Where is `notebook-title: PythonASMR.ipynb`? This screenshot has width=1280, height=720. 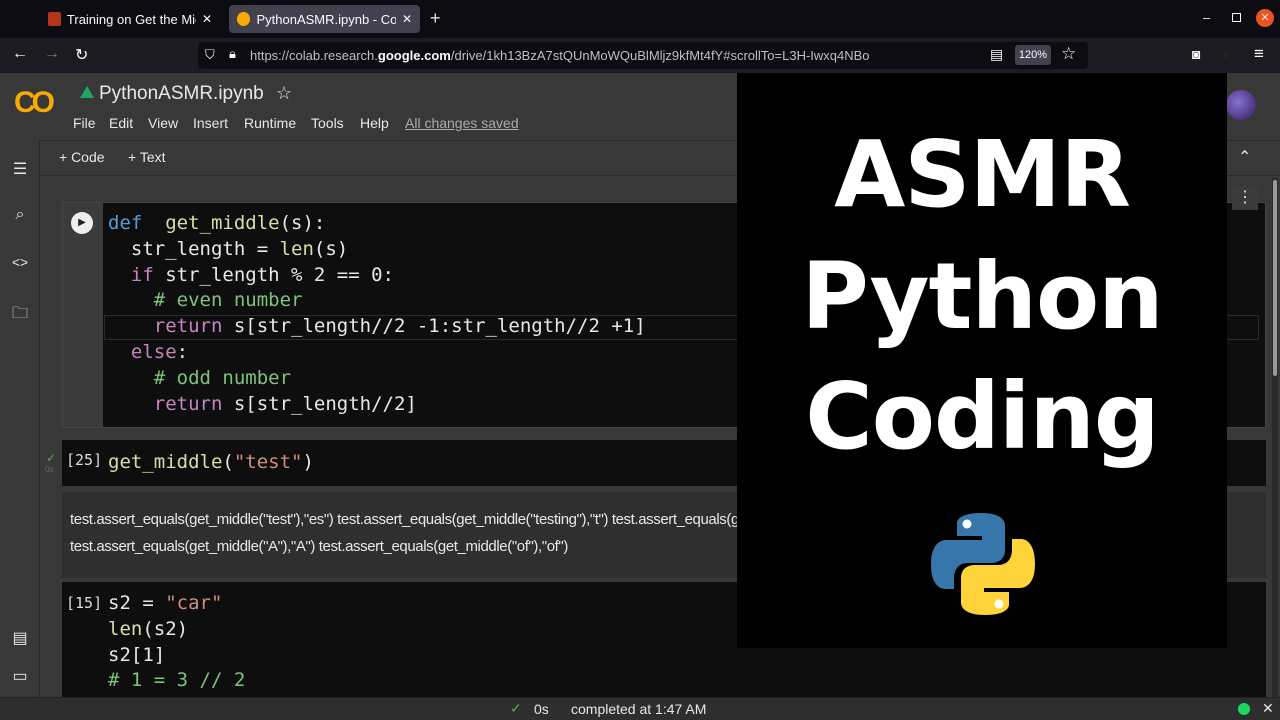 notebook-title: PythonASMR.ipynb is located at coordinates (181, 94).